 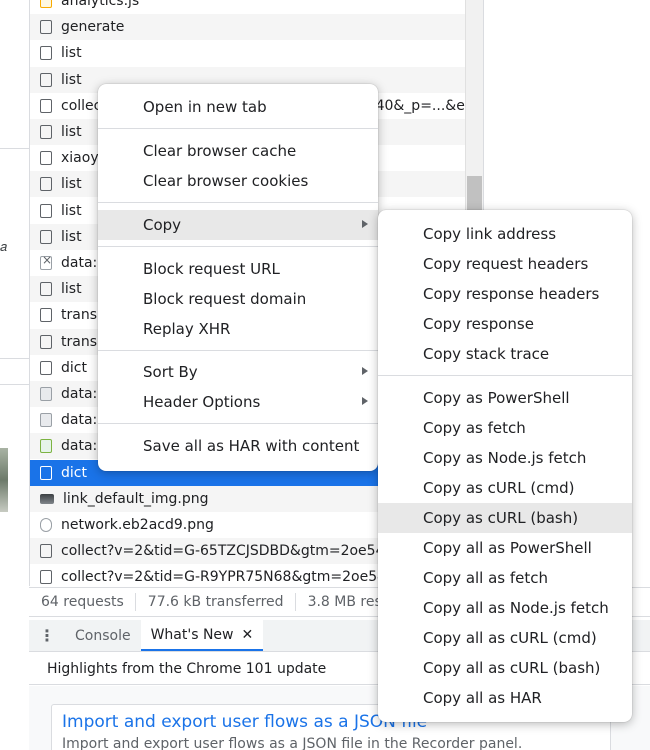 I want to click on request-row: analytics.js, so click(x=247, y=7).